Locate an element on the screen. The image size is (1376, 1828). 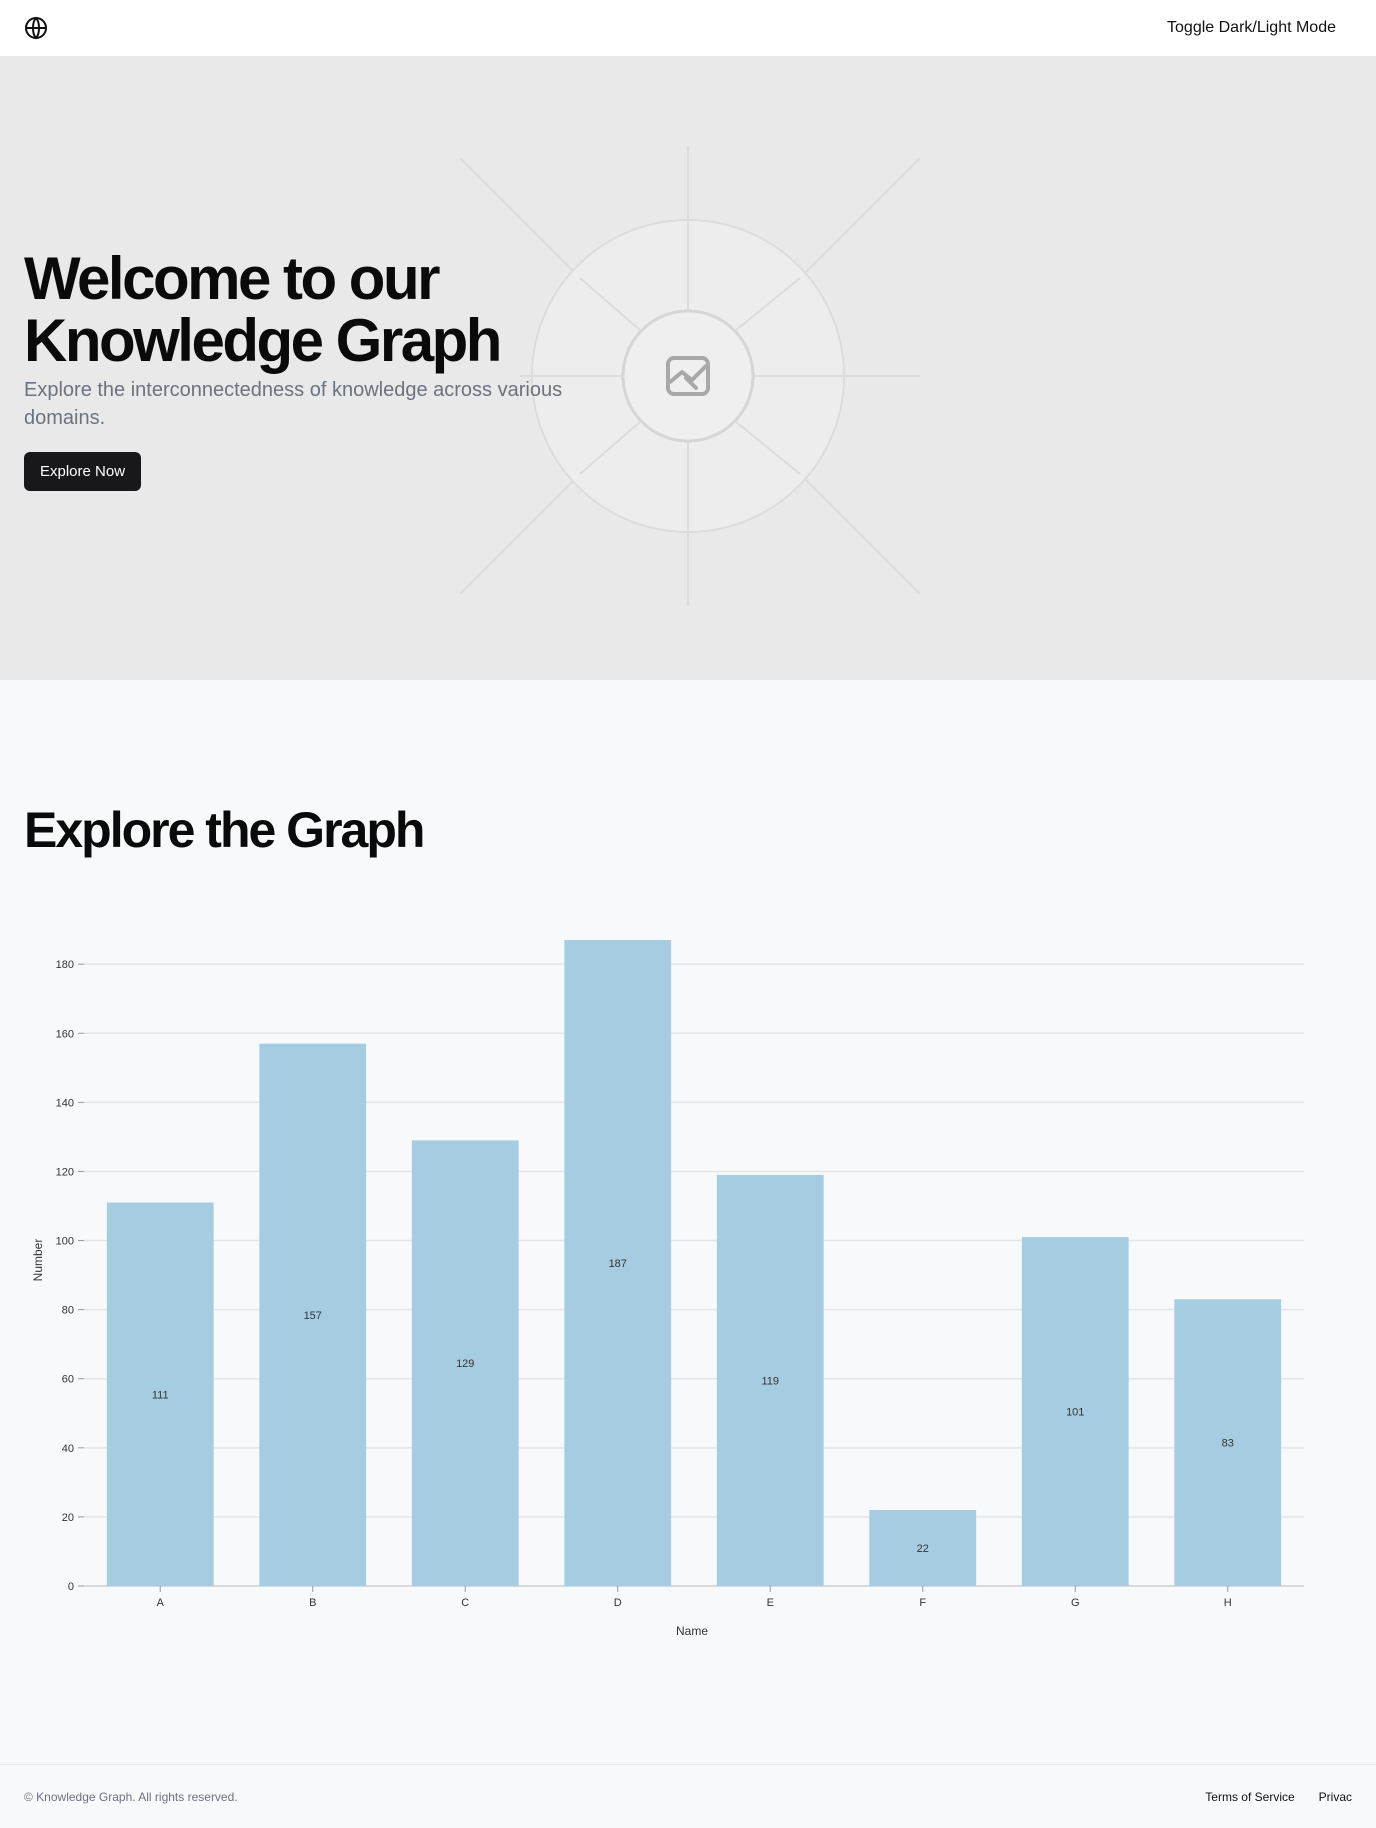
y-tick-label: 180 is located at coordinates (65, 965).